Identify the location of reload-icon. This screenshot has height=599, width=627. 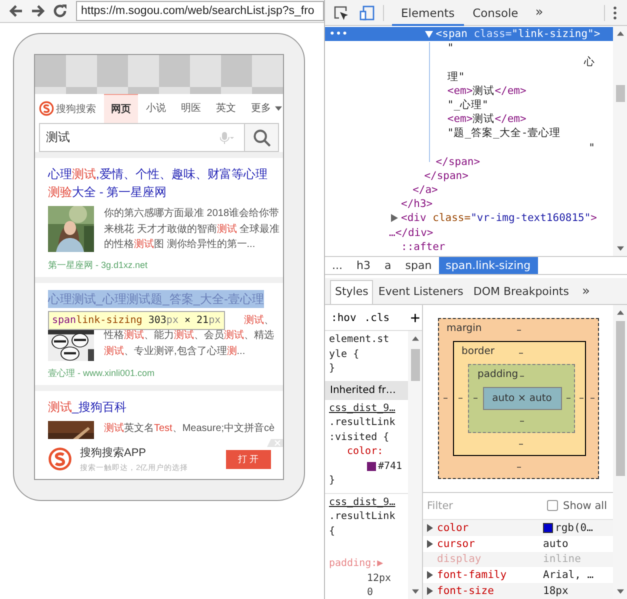
(60, 11).